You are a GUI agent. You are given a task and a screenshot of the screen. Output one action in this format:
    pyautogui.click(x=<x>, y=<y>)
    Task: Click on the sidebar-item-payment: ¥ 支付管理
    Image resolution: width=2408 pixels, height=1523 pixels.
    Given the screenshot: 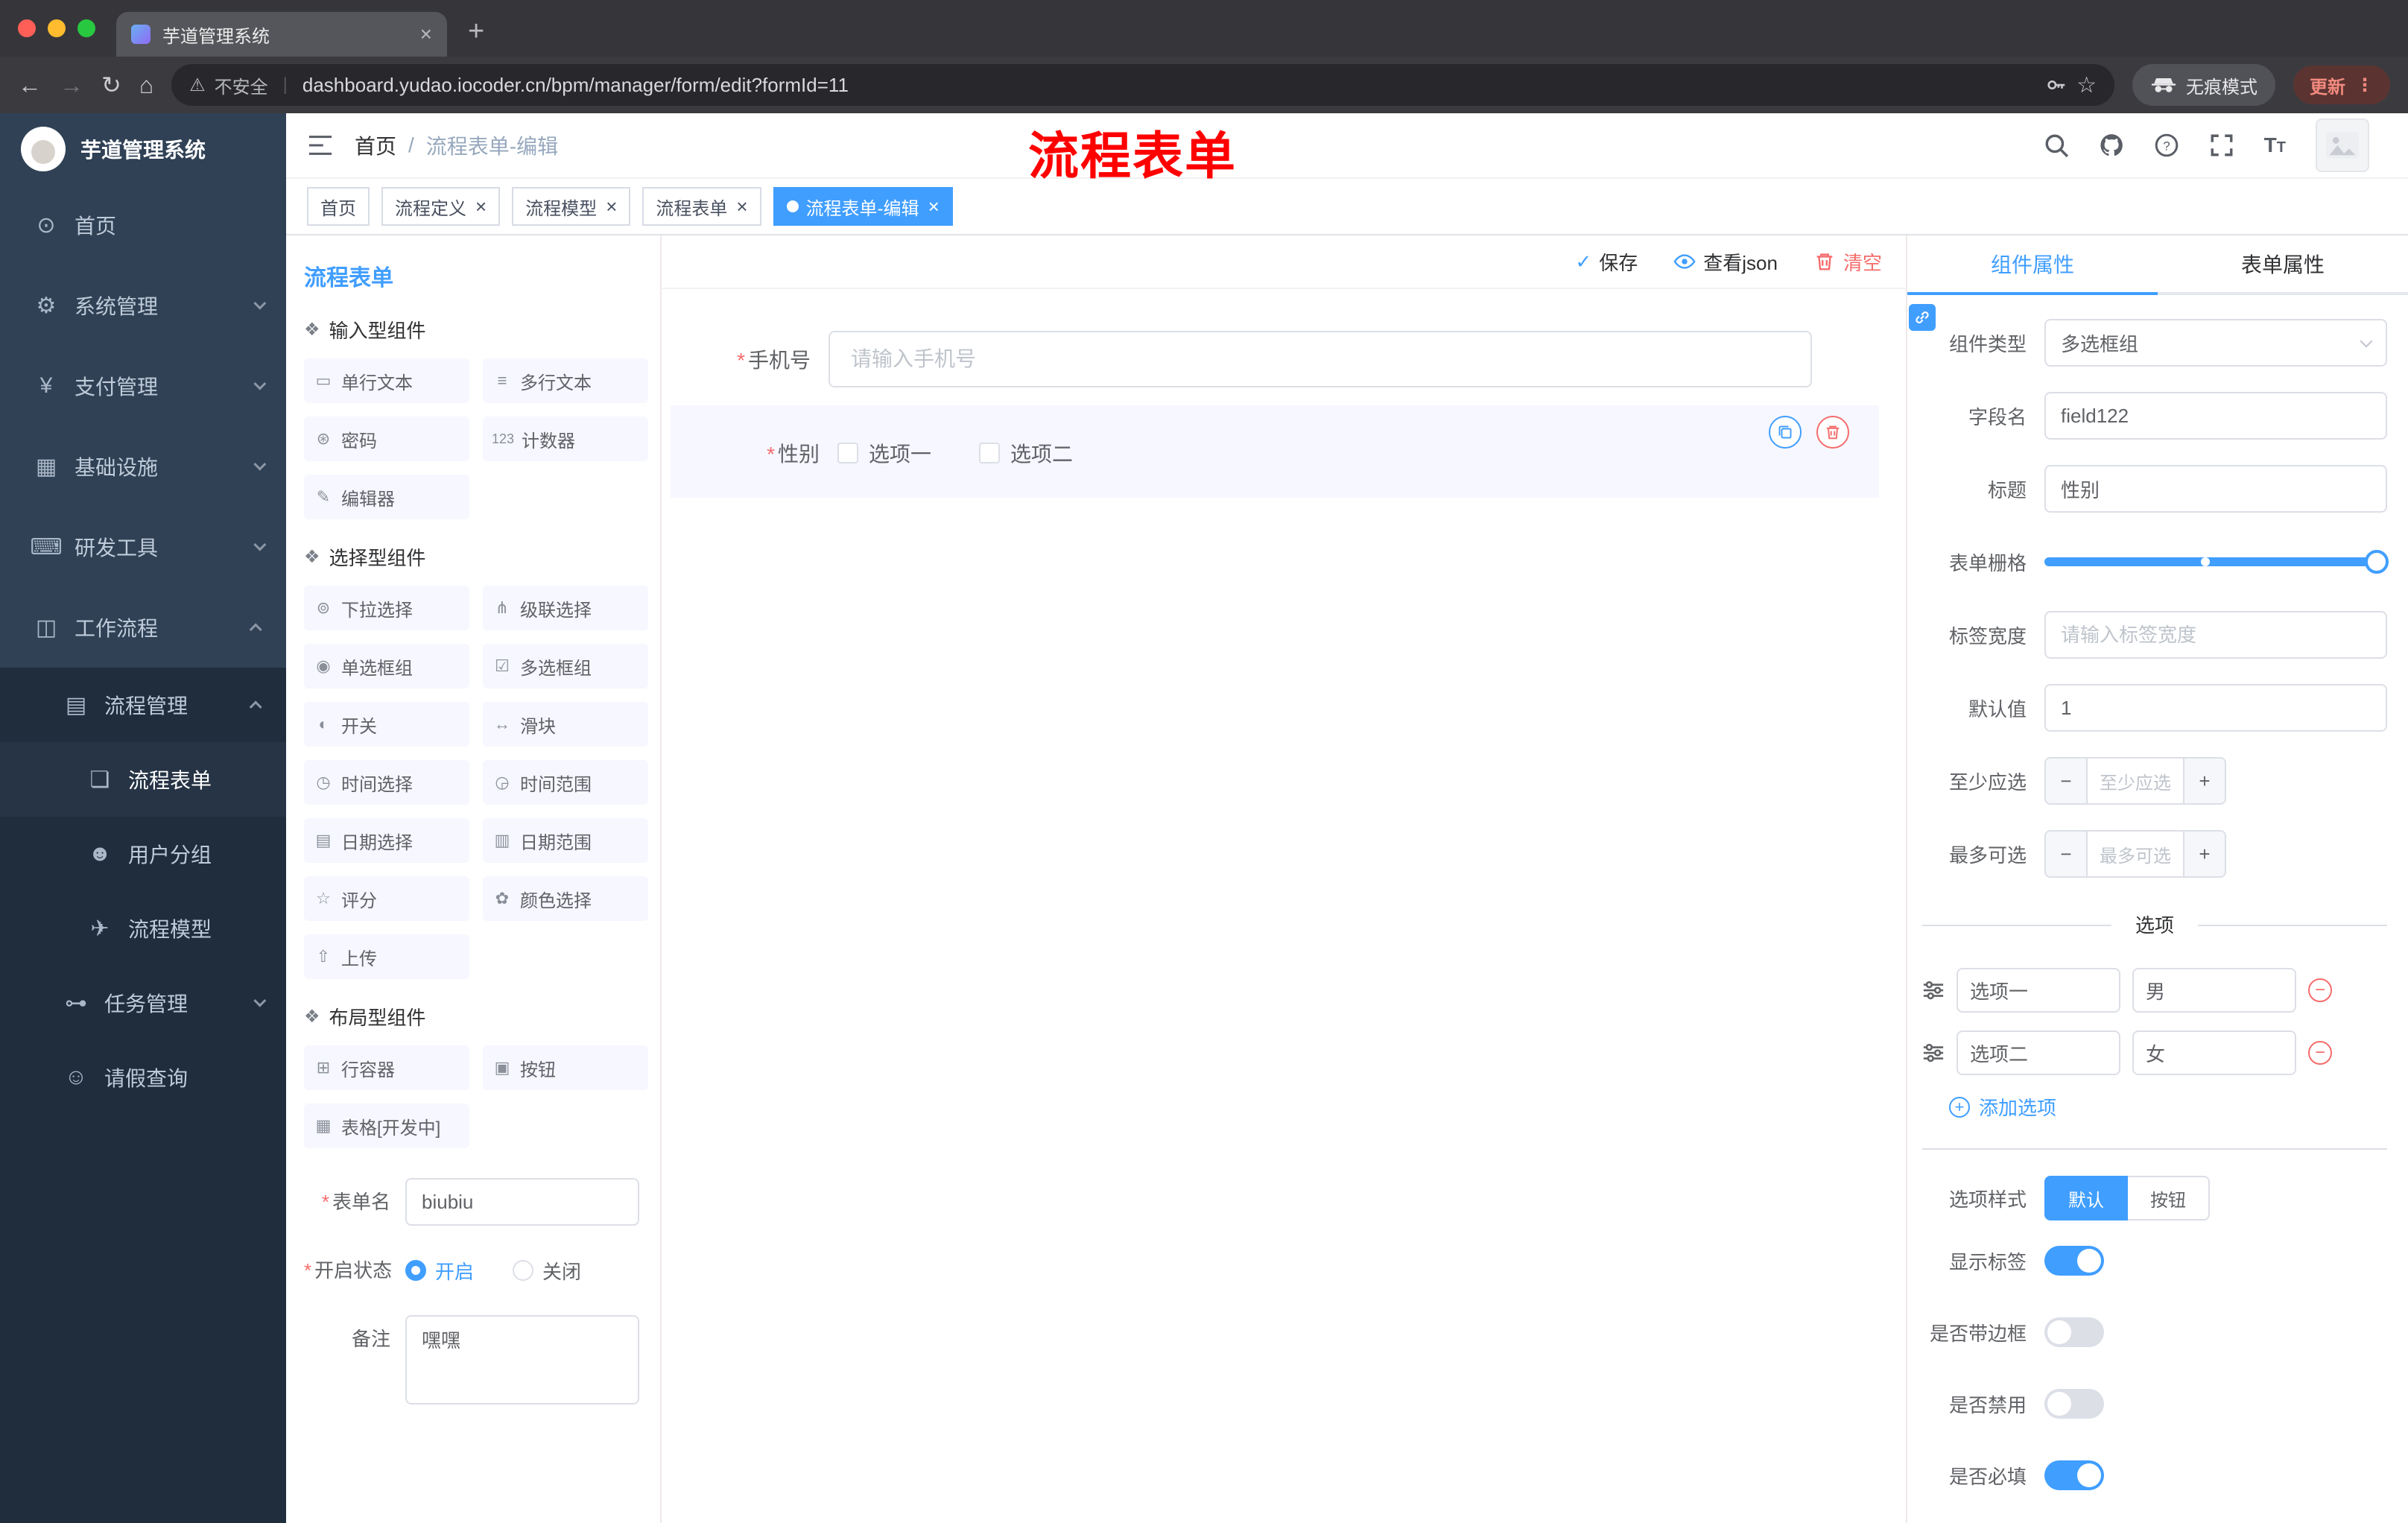 What is the action you would take?
    pyautogui.click(x=143, y=386)
    